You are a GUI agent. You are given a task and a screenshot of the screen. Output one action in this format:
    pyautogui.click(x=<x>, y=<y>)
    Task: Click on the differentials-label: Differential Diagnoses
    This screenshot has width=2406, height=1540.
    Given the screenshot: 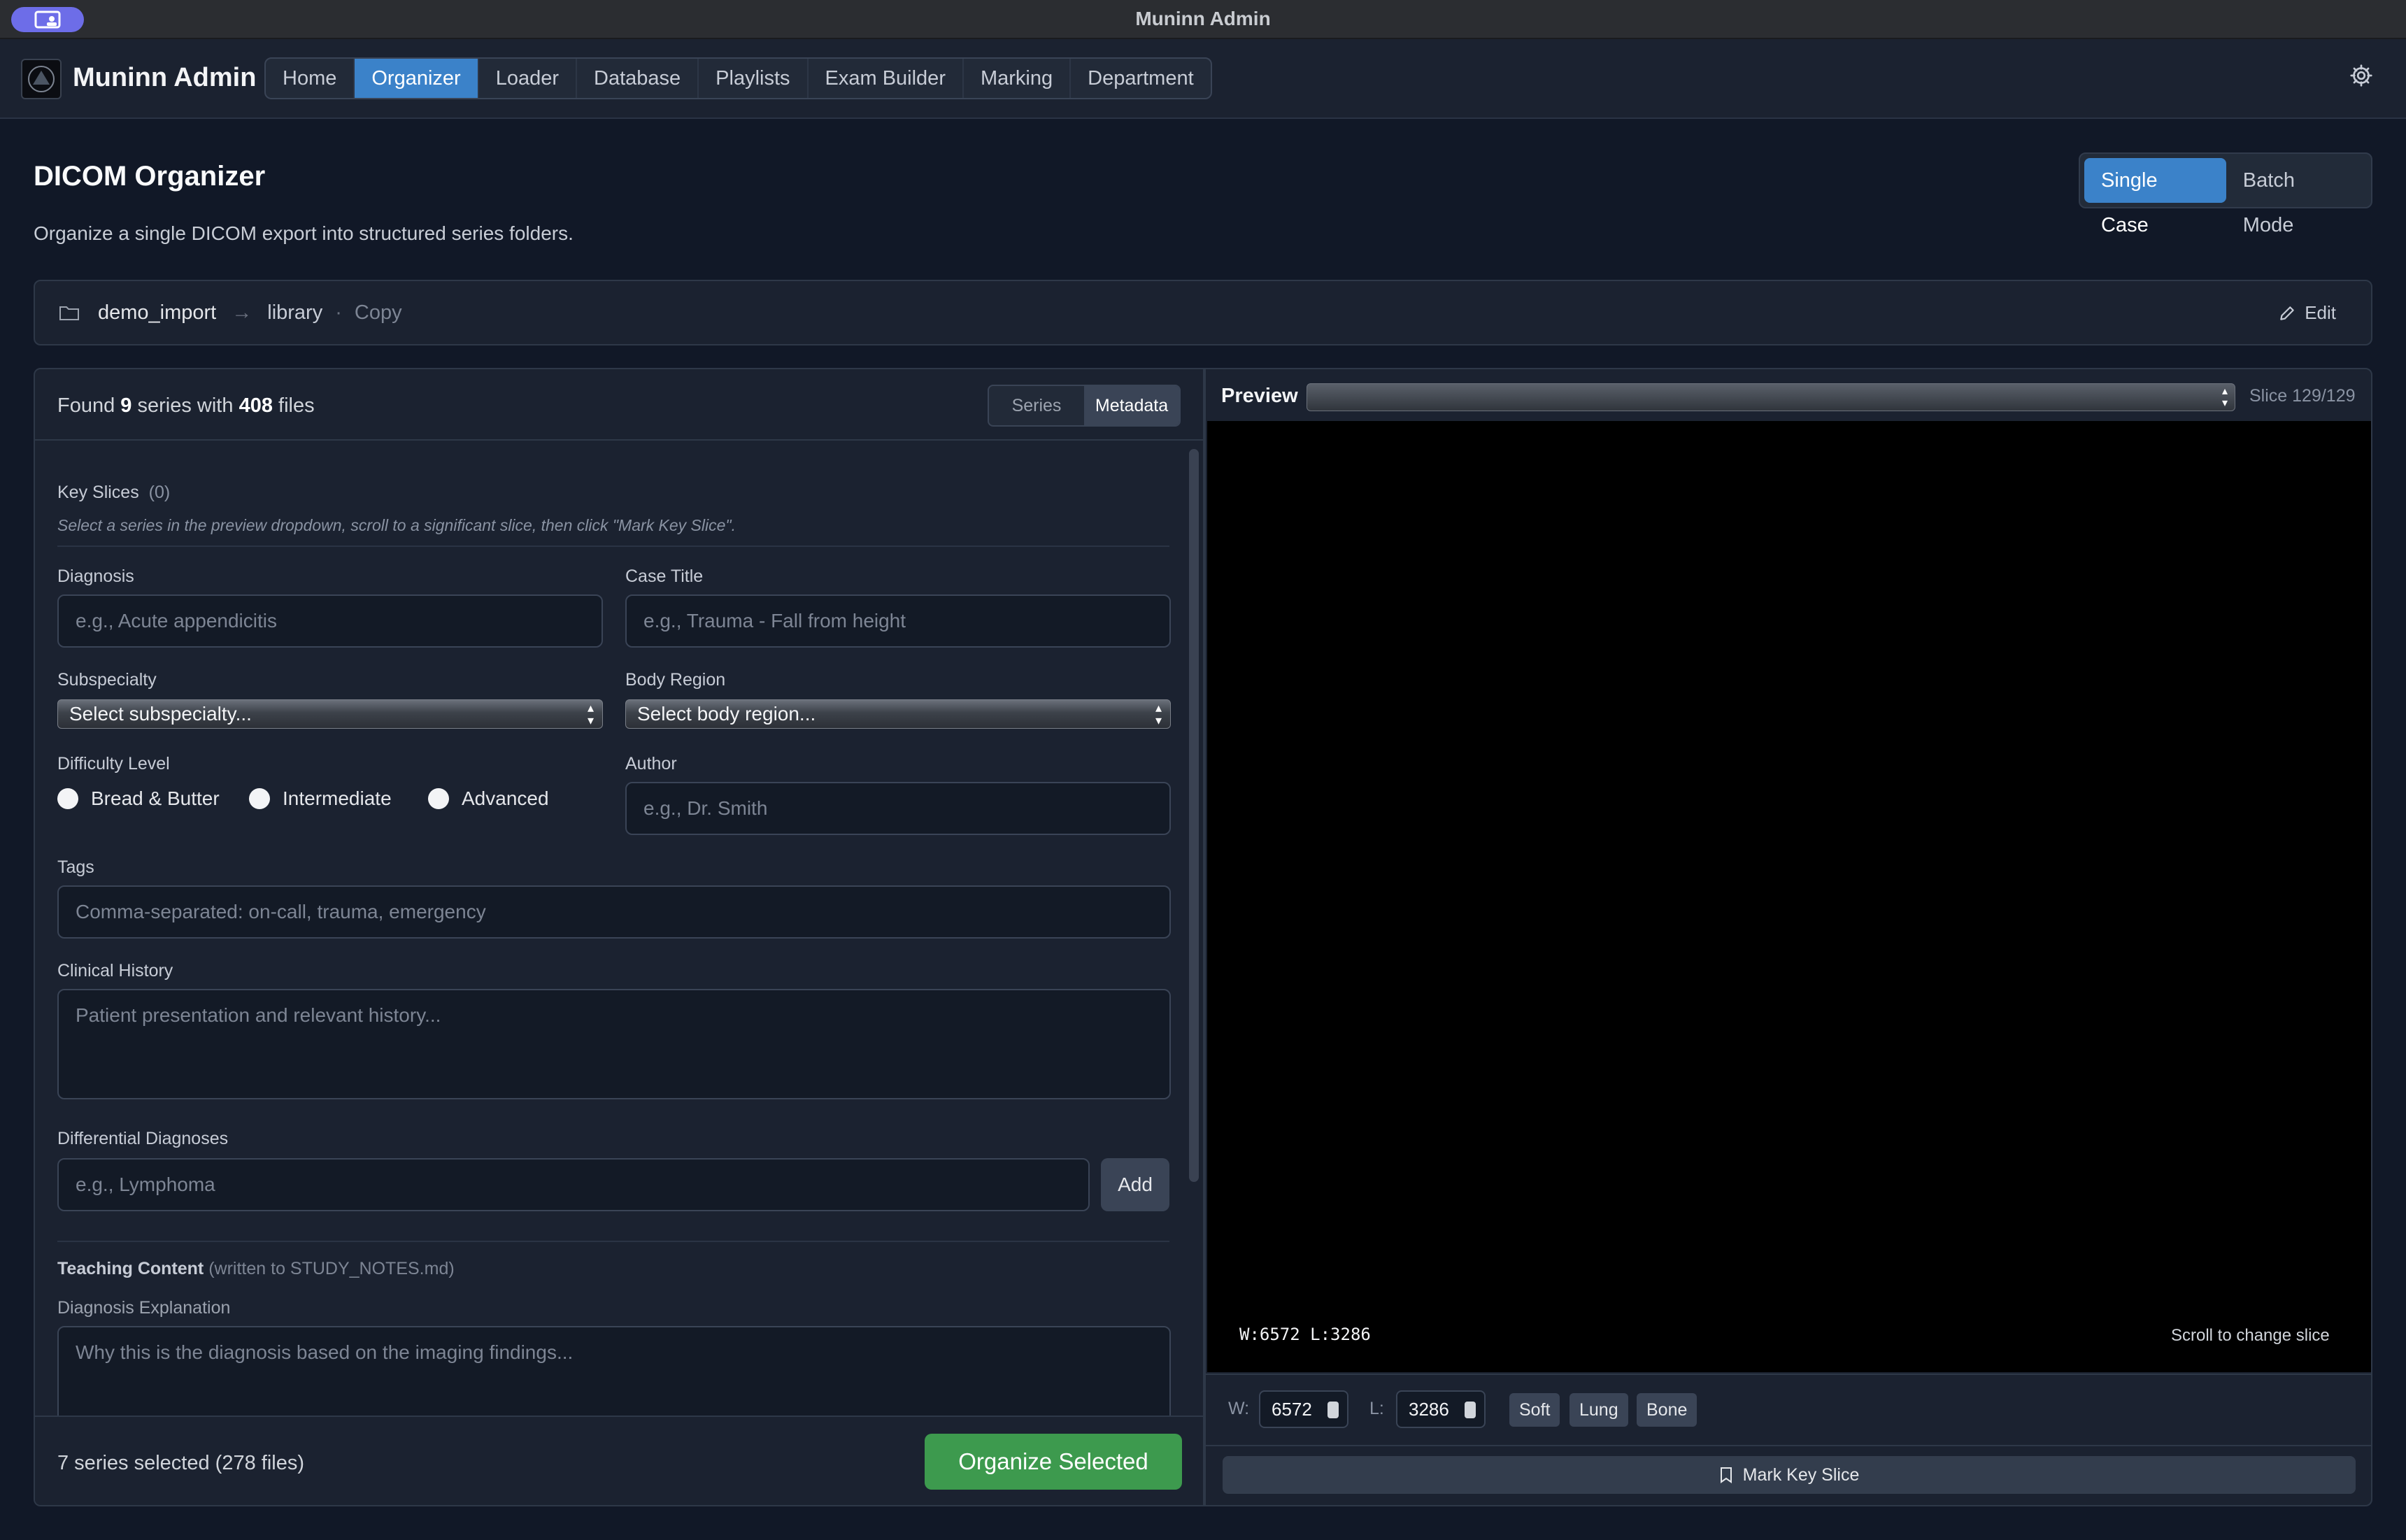 What is the action you would take?
    pyautogui.click(x=143, y=1138)
    